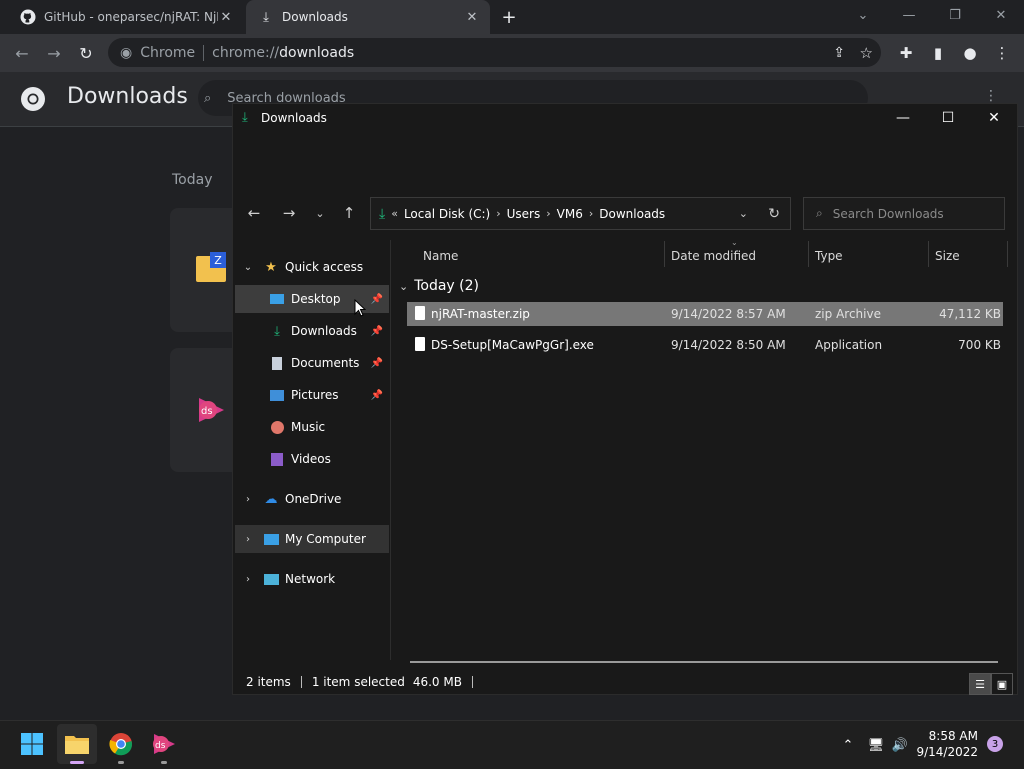 This screenshot has width=1024, height=769. I want to click on nav-item-music: Music, so click(312, 427).